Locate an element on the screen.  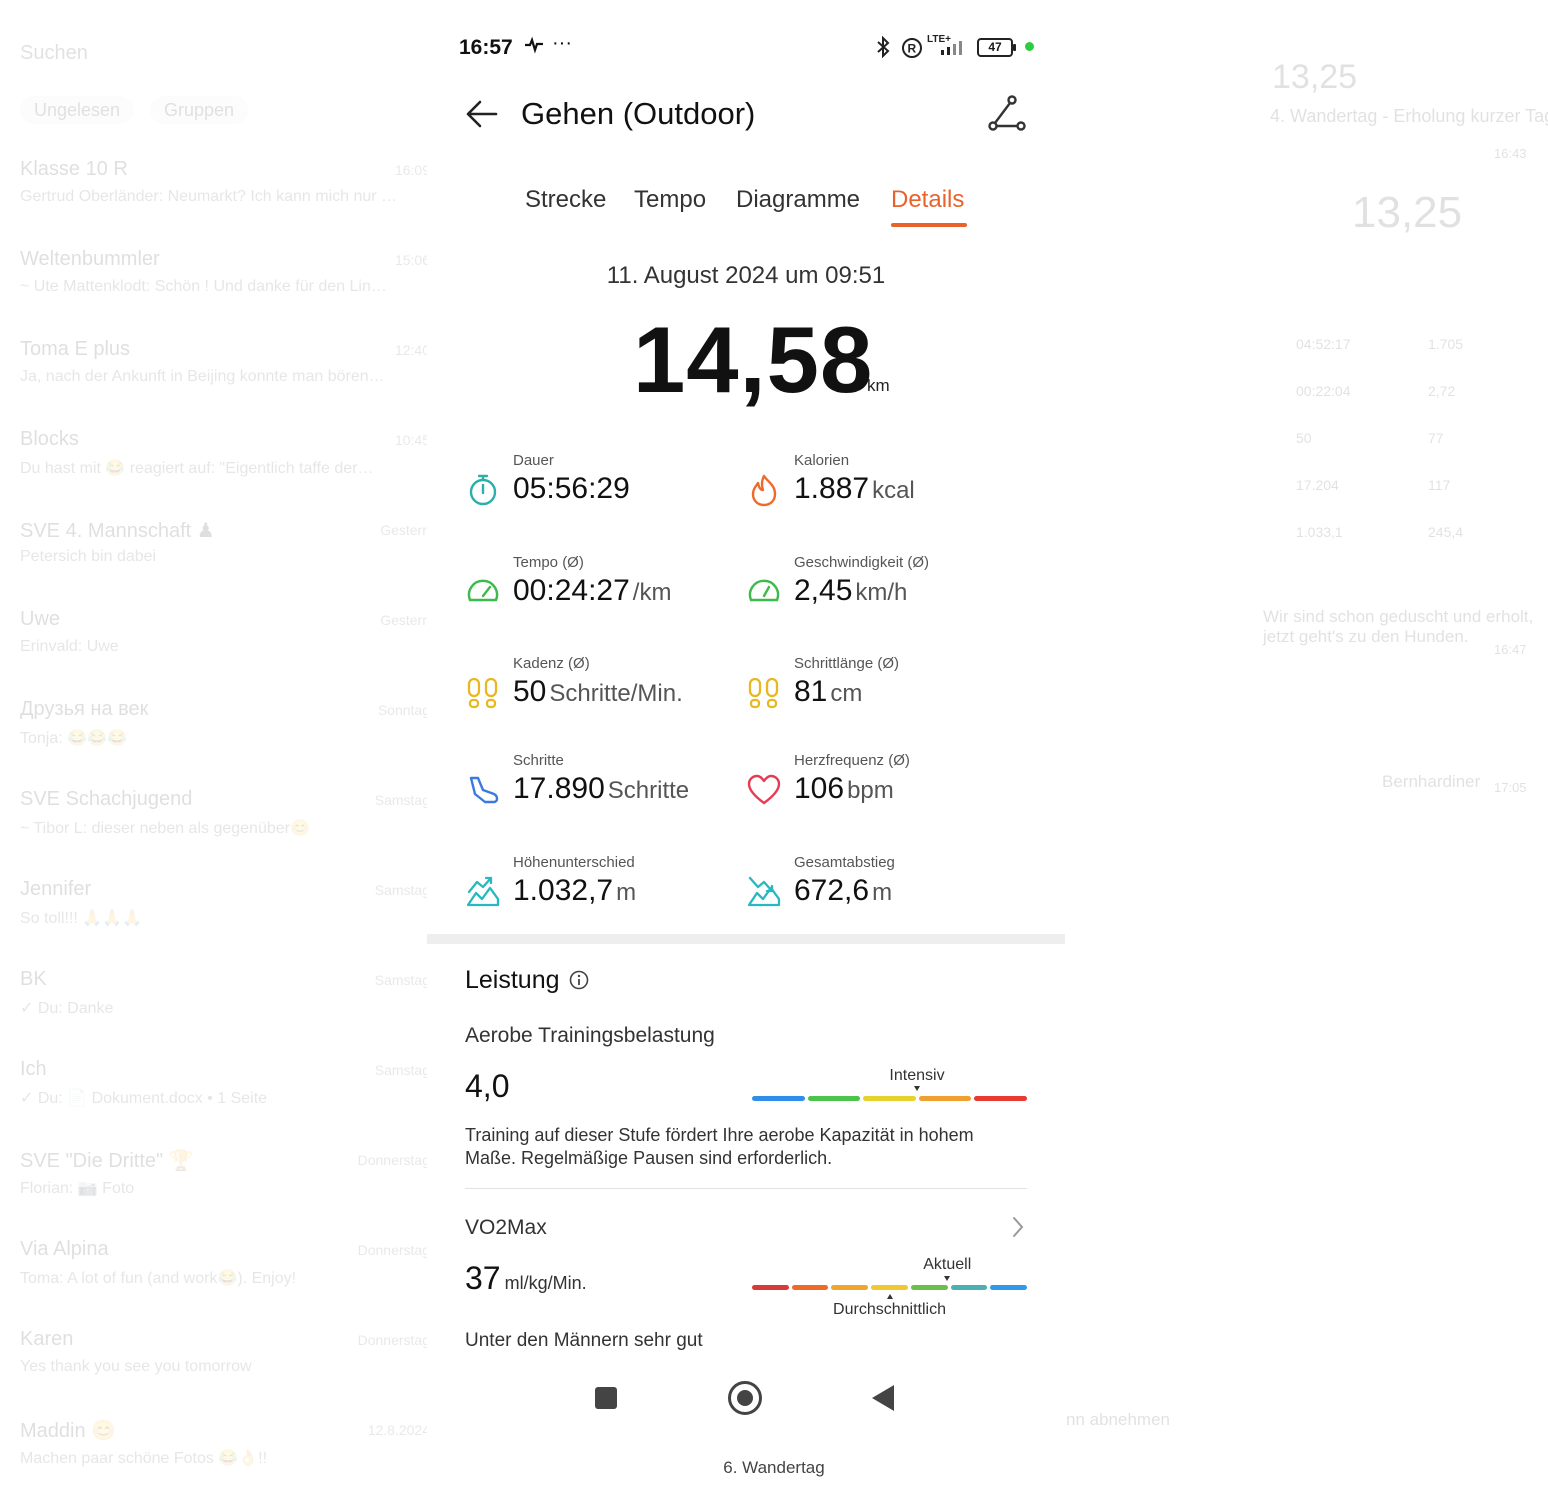
metric-calories: Kalorien 1.887 kcal is located at coordinates (881, 487).